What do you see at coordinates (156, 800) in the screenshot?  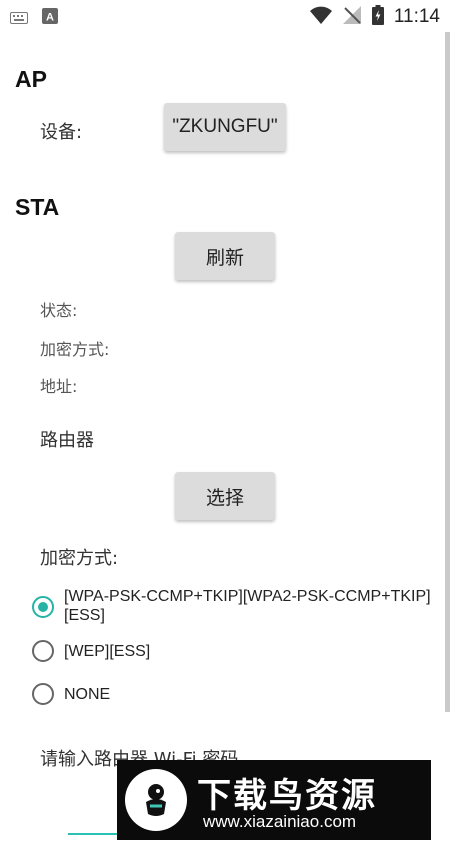 I see `watermark-logo-icon` at bounding box center [156, 800].